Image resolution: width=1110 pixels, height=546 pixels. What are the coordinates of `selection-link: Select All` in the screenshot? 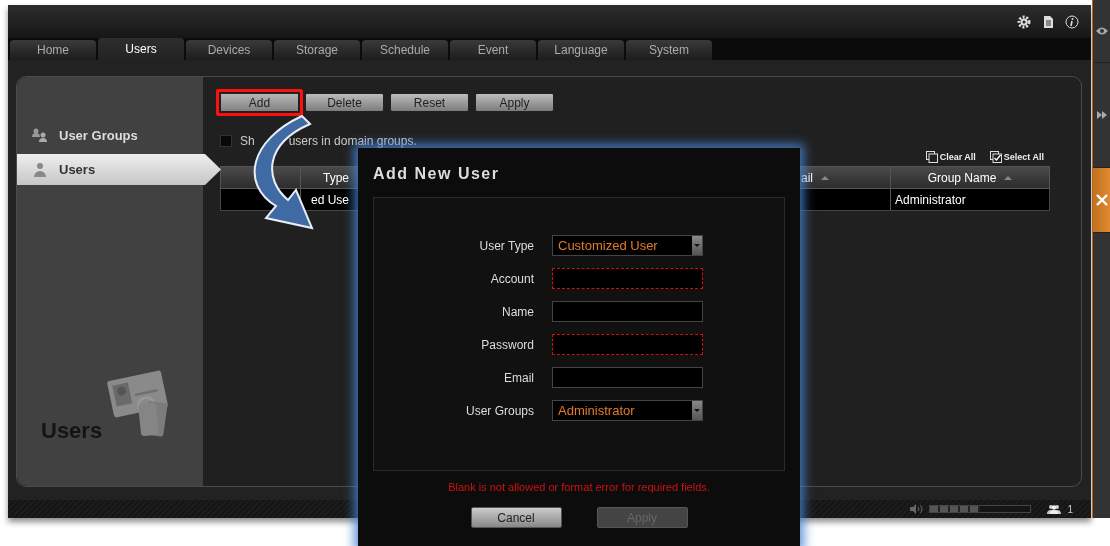 It's located at (1016, 157).